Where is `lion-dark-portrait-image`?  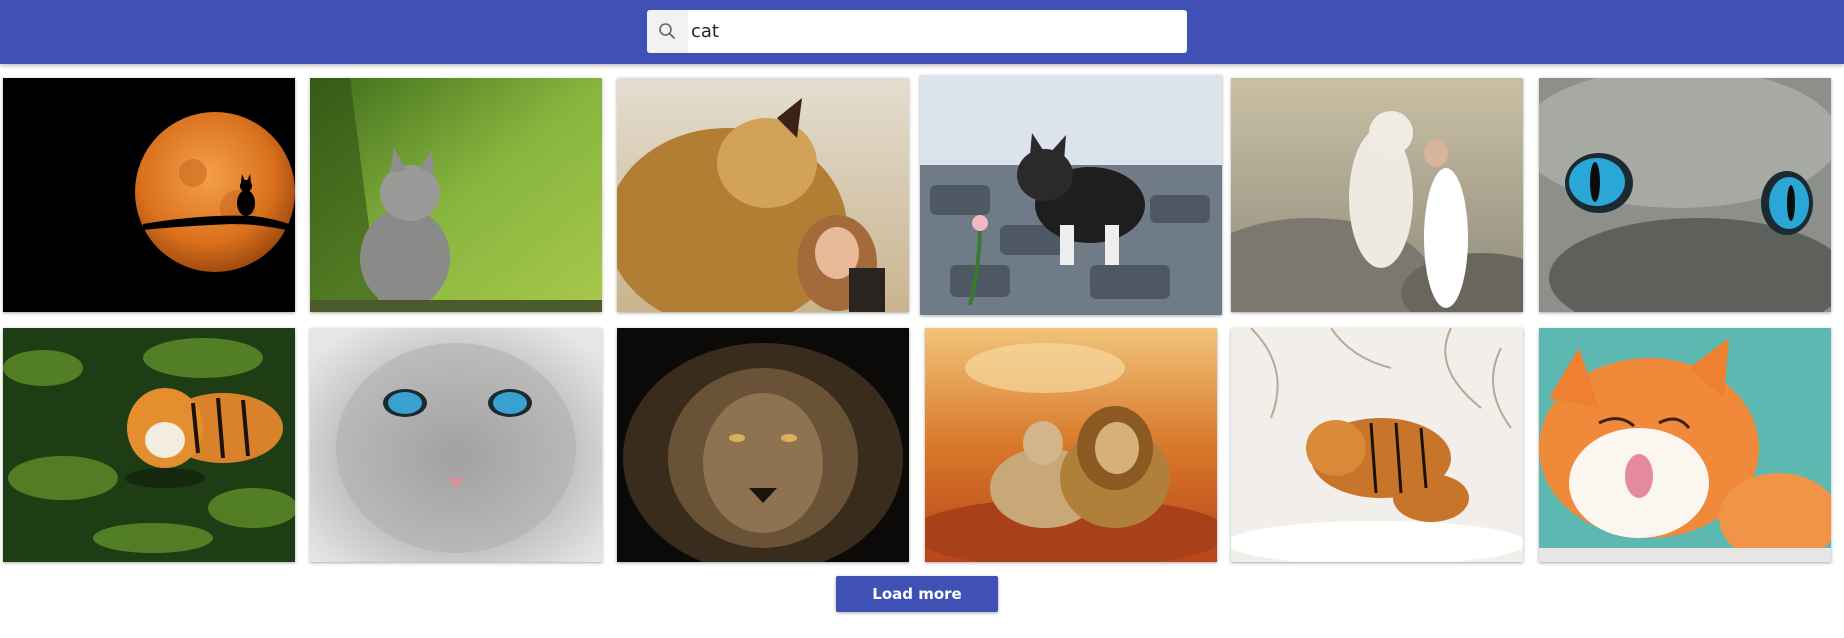
lion-dark-portrait-image is located at coordinates (763, 445).